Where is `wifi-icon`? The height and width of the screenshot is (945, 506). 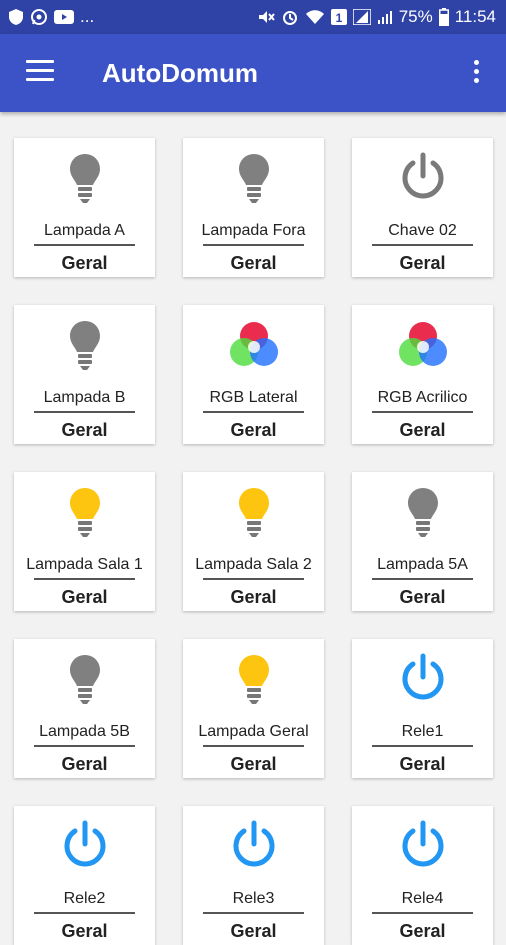
wifi-icon is located at coordinates (315, 17).